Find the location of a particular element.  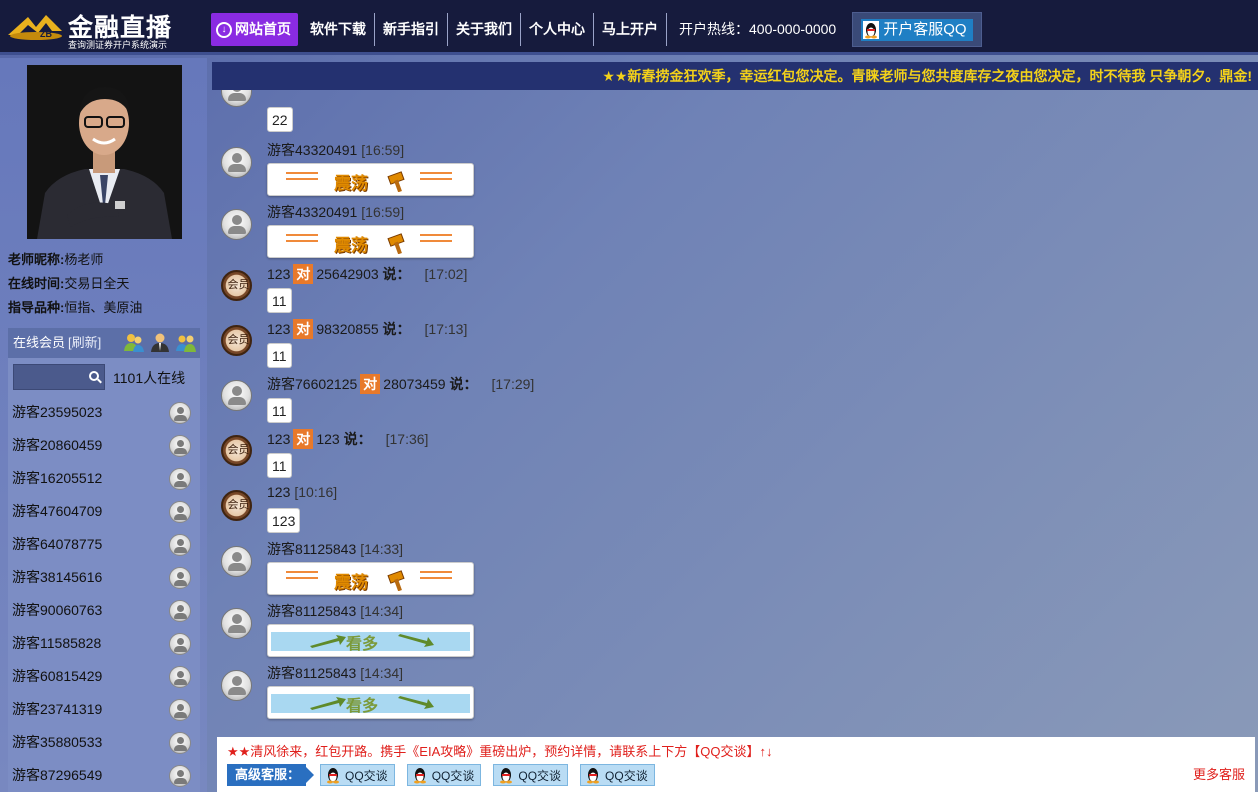

member-search-input is located at coordinates (50, 377).